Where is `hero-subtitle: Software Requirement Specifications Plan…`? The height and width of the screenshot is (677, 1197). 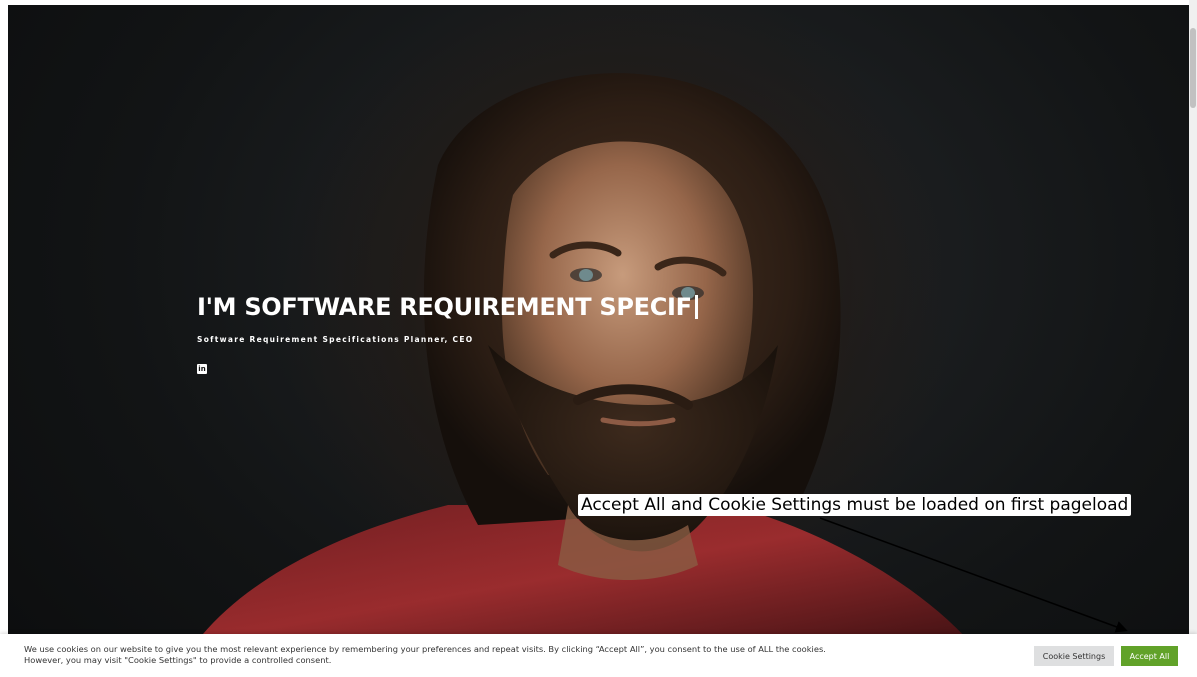 hero-subtitle: Software Requirement Specifications Plan… is located at coordinates (335, 339).